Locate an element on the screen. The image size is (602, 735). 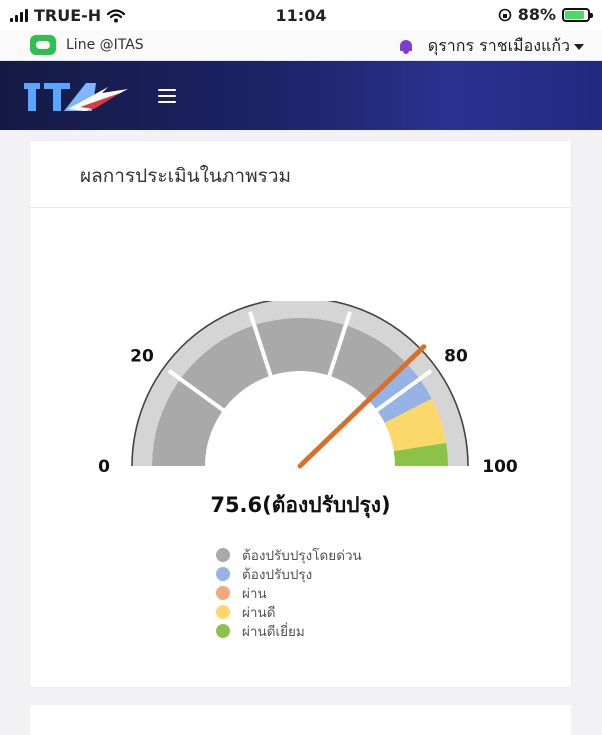
legend-item: ผ่าน is located at coordinates (289, 592).